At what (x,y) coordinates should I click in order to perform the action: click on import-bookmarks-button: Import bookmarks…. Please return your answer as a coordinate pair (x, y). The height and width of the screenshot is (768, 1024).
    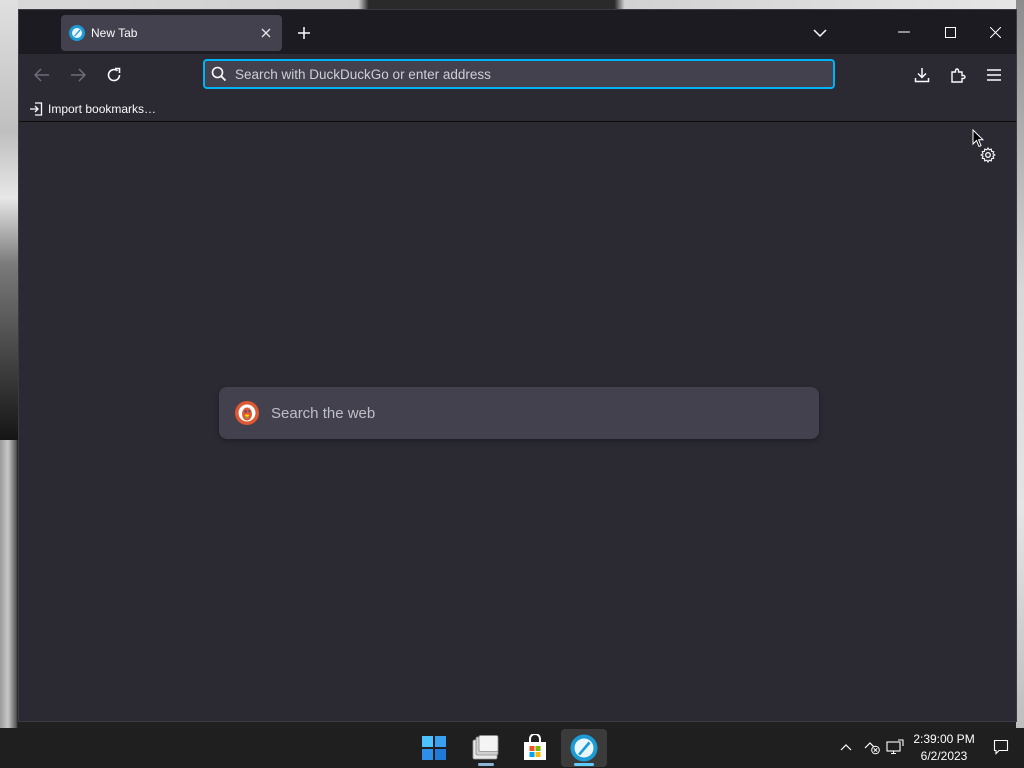
    Looking at the image, I should click on (92, 109).